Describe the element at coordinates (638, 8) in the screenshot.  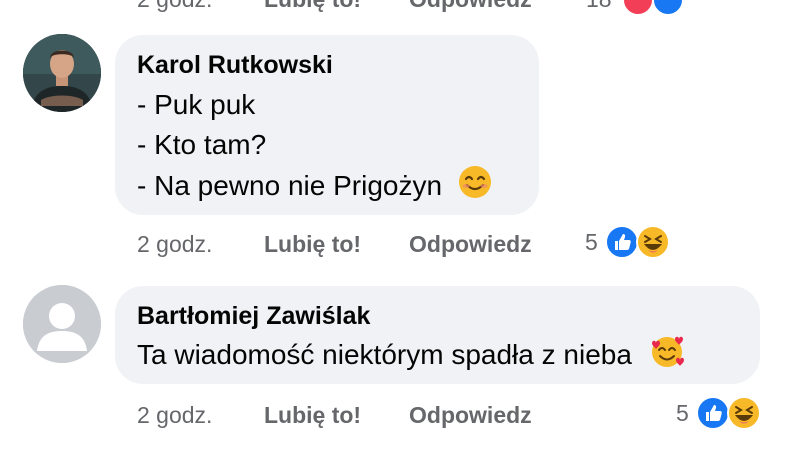
I see `love-reaction-icon` at that location.